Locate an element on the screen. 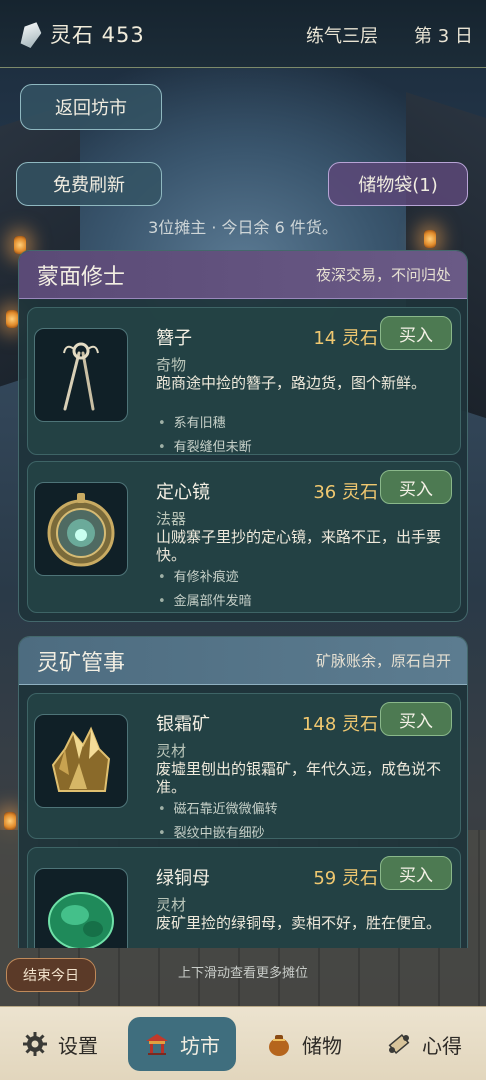  green-ore-icon is located at coordinates (81, 908).